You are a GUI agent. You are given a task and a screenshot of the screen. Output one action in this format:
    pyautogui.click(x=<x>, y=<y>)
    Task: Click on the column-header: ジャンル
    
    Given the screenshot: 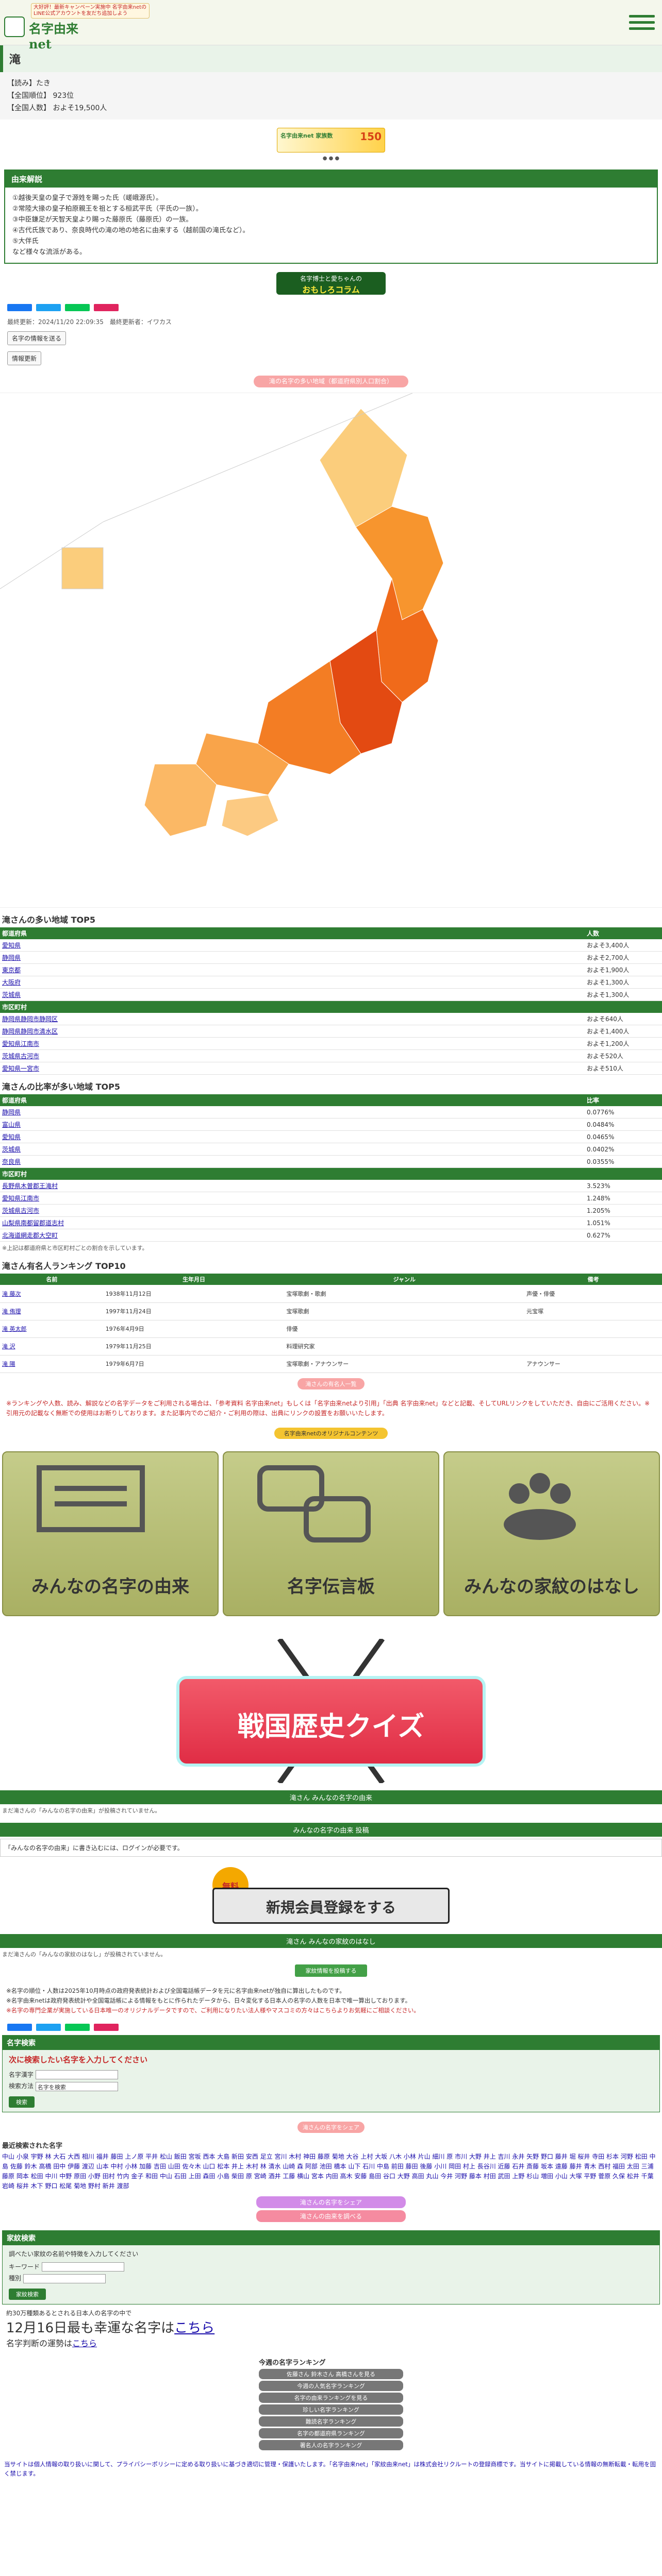 What is the action you would take?
    pyautogui.click(x=404, y=1280)
    